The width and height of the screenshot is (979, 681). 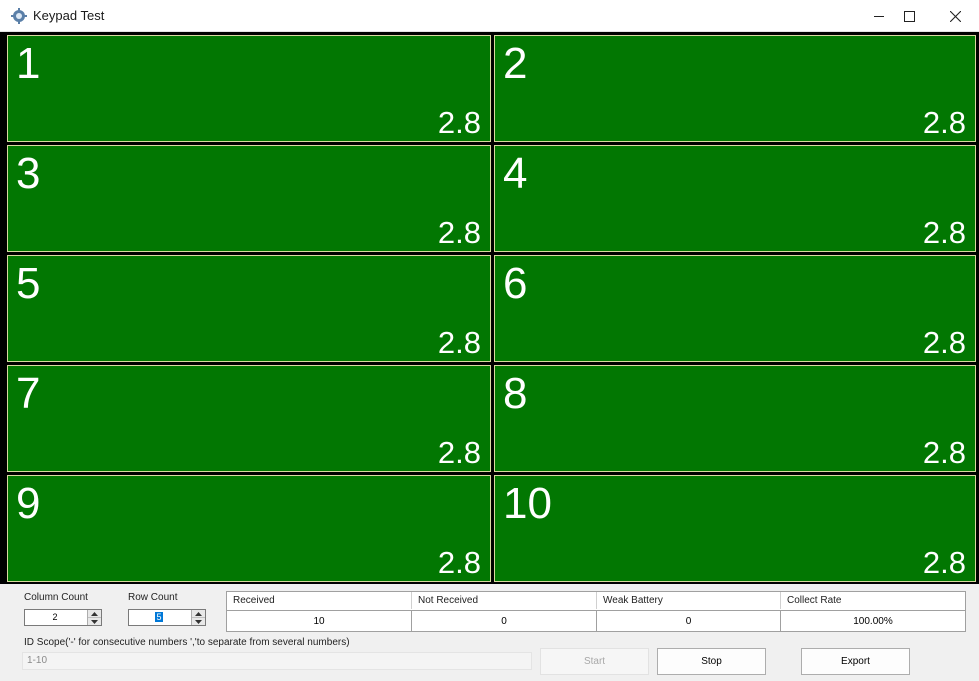 What do you see at coordinates (527, 503) in the screenshot?
I see `keypad-id: 10` at bounding box center [527, 503].